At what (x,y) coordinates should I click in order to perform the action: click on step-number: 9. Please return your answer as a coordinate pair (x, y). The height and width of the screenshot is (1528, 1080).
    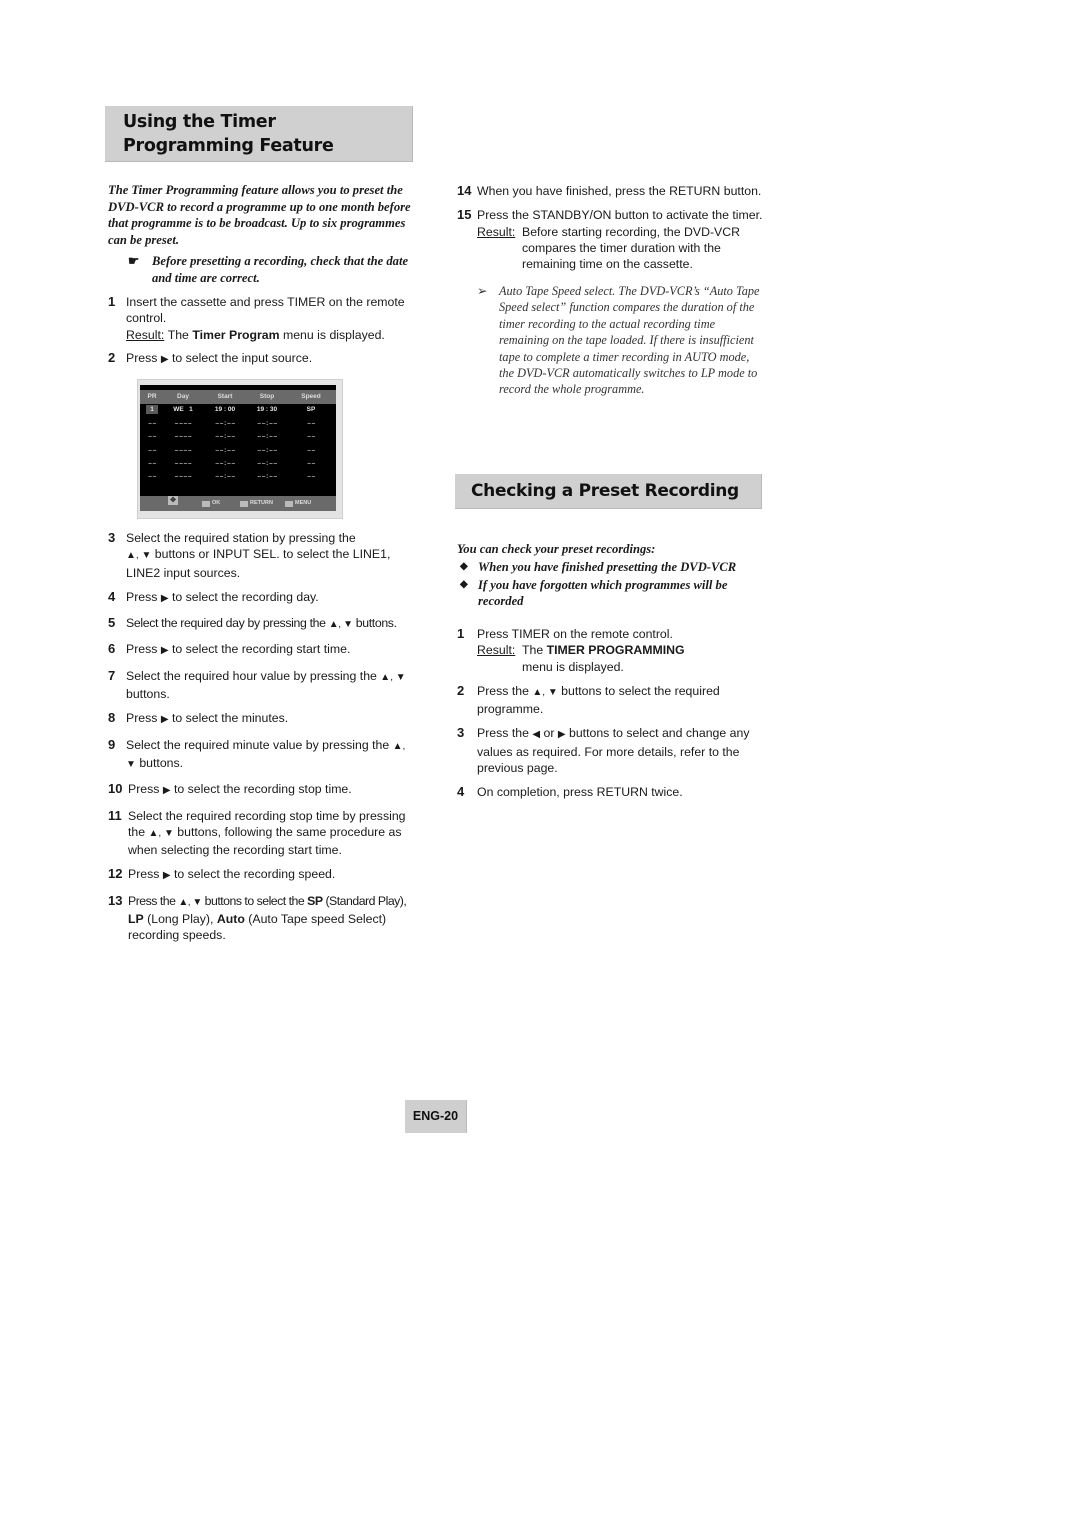
    Looking at the image, I should click on (112, 744).